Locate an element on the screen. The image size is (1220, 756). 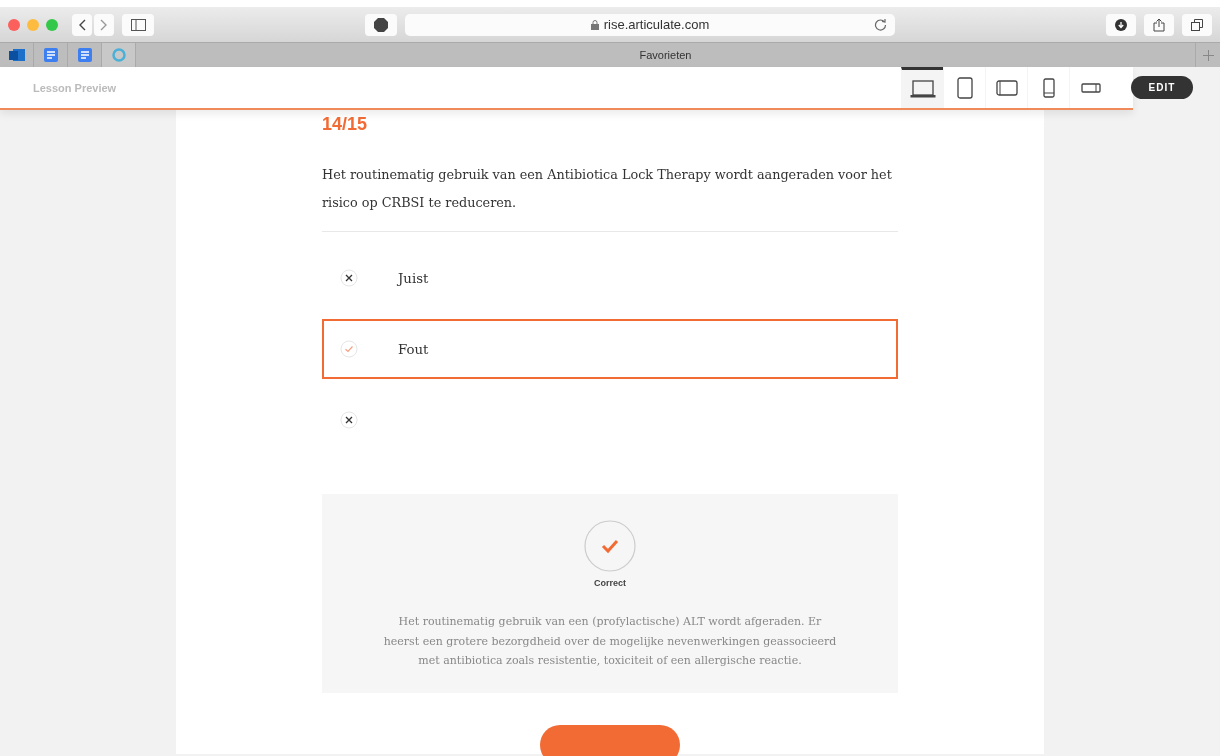
back-button is located at coordinates (82, 24).